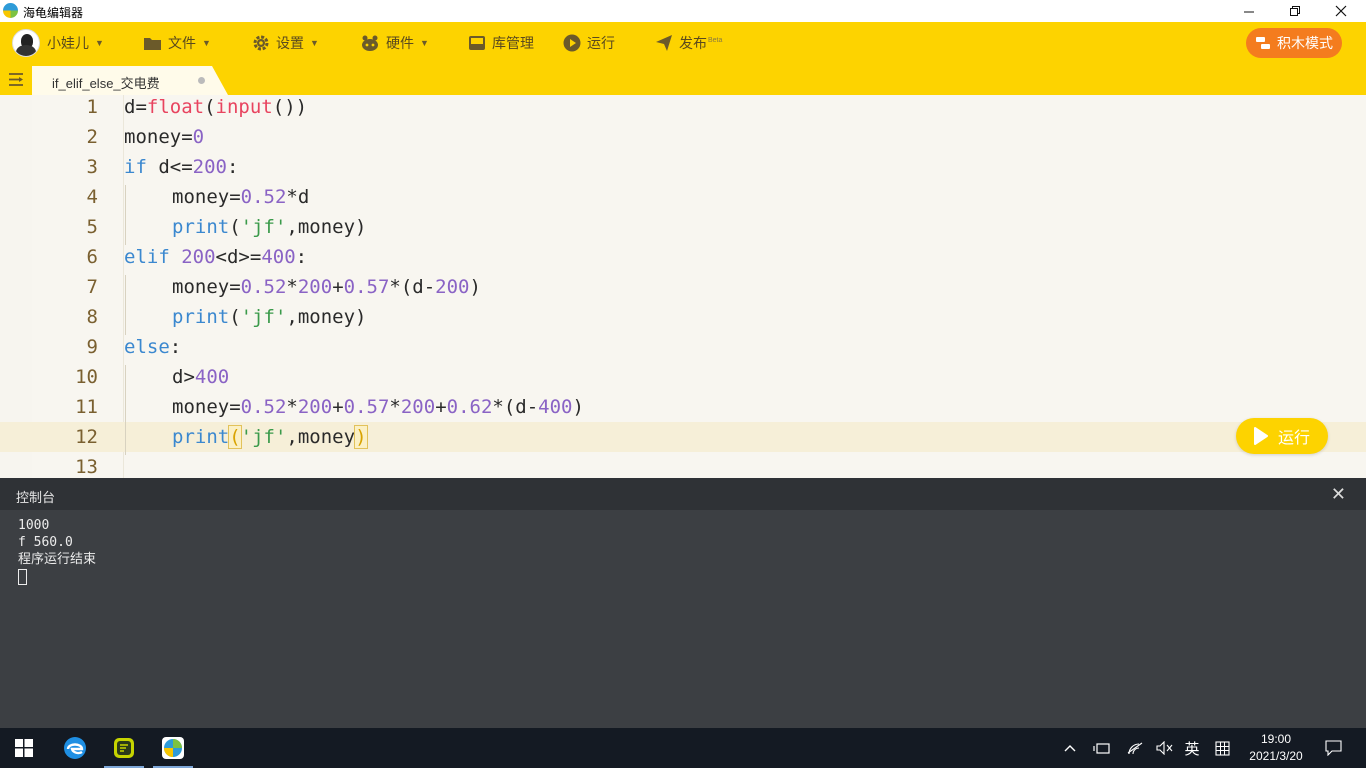  Describe the element at coordinates (92, 257) in the screenshot. I see `line-number: 6` at that location.